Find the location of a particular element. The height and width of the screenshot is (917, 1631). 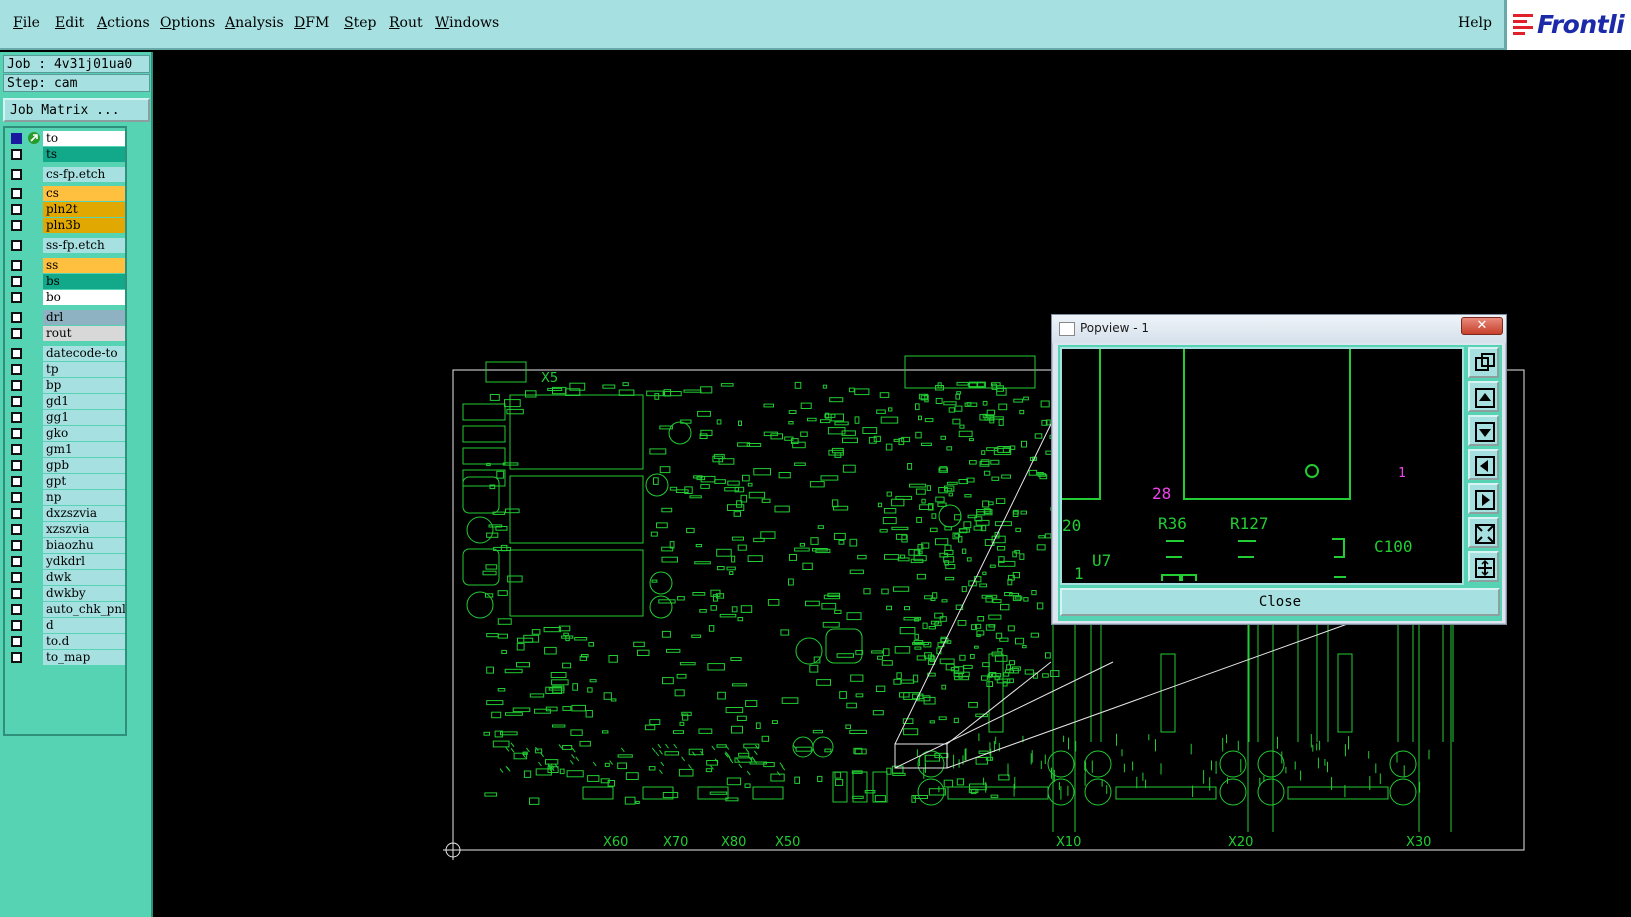

layer-name: dwk is located at coordinates (84, 577).